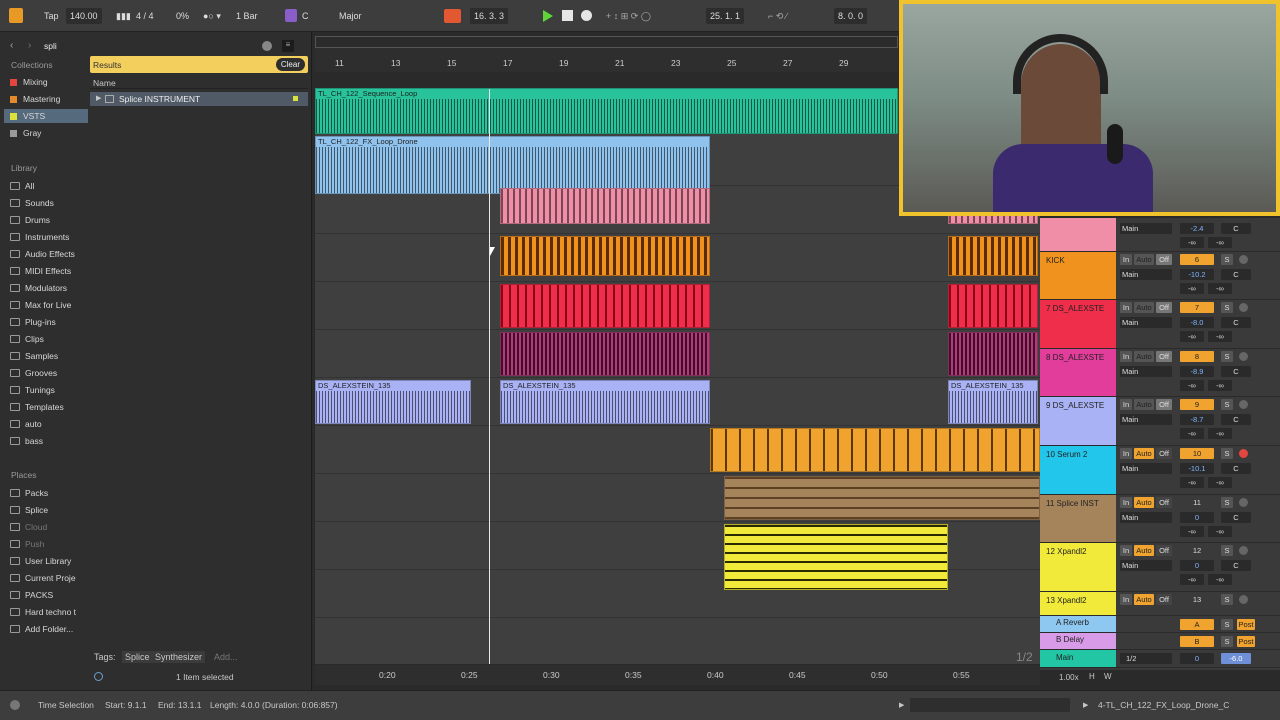 The height and width of the screenshot is (720, 1280). I want to click on library-item: Samples, so click(34, 356).